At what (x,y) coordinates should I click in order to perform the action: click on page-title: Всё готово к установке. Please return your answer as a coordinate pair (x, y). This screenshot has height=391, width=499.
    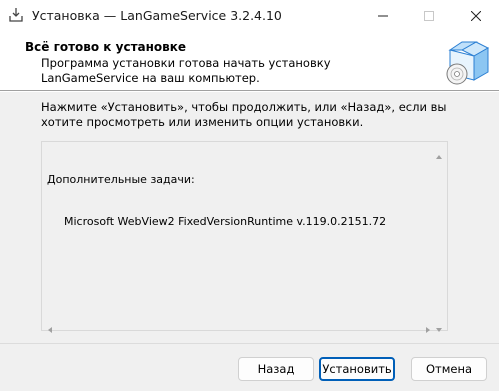
    Looking at the image, I should click on (106, 47).